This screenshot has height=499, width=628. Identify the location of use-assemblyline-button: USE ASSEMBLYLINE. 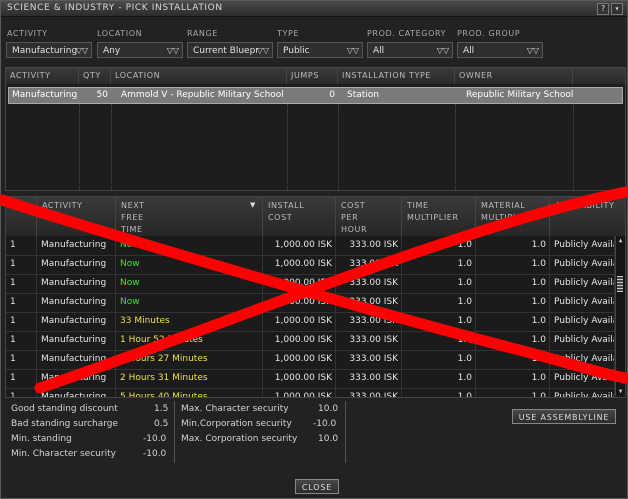
(564, 416).